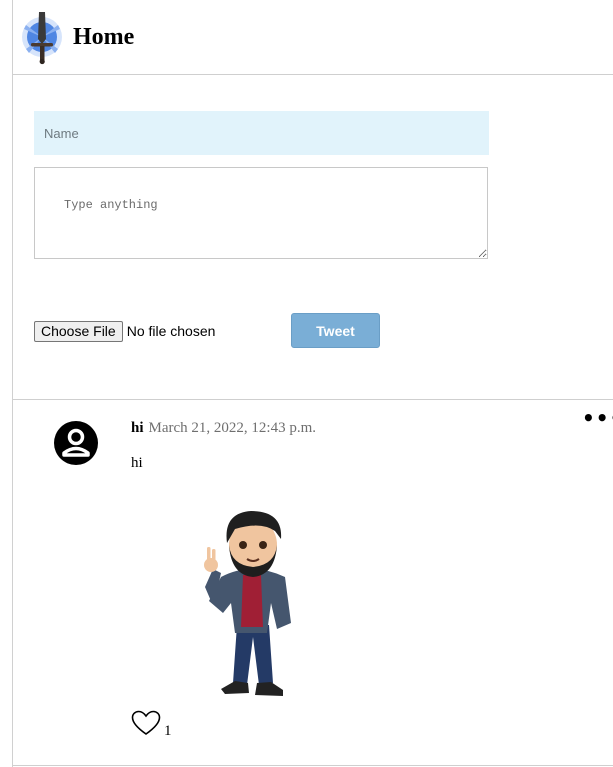  What do you see at coordinates (42, 37) in the screenshot?
I see `sword-logo-icon` at bounding box center [42, 37].